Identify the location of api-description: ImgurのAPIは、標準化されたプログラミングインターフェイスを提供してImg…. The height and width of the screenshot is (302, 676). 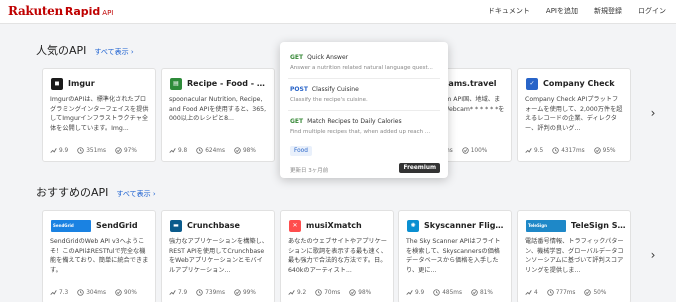
(99, 114).